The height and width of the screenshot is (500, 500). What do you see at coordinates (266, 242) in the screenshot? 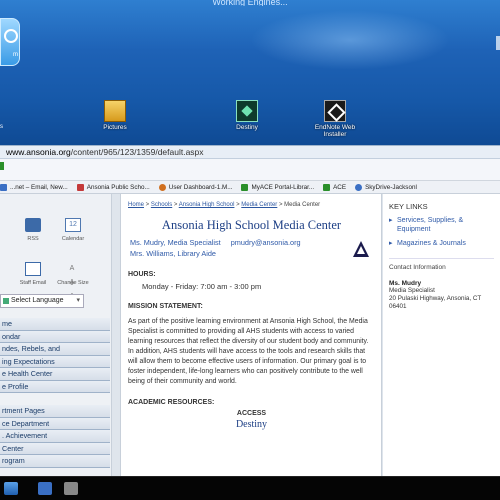
I see `staff-email-link: pmudry@ansonia.org` at bounding box center [266, 242].